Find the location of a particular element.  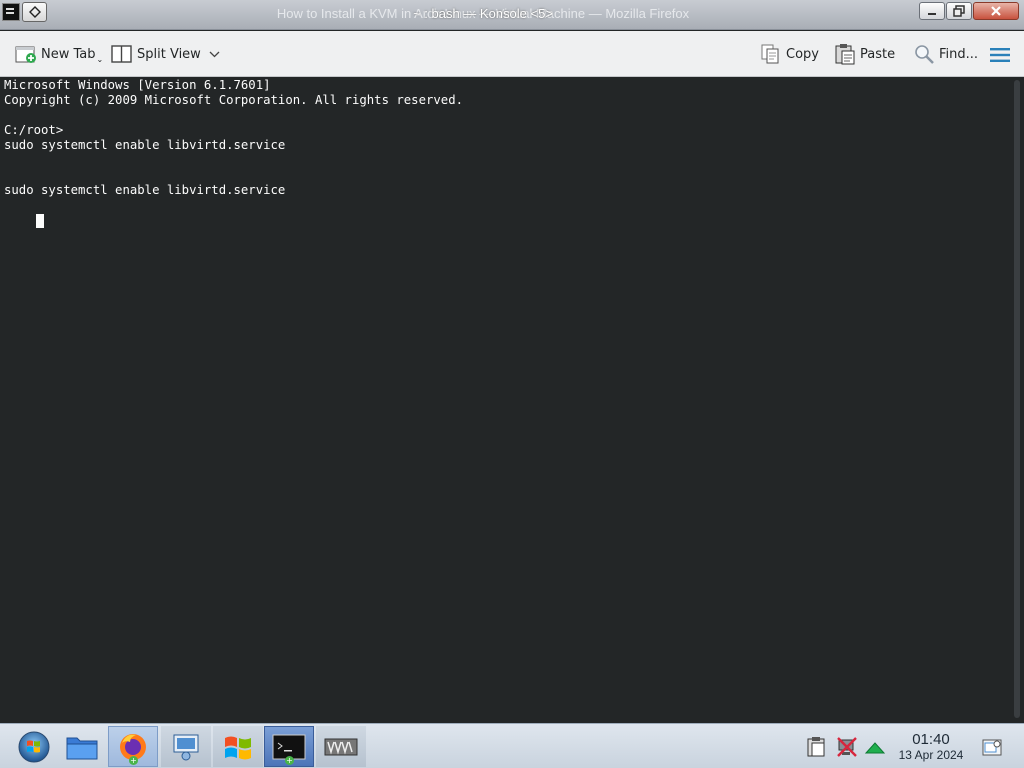

taskbar: + + 01:40 13 Apr 2024 is located at coordinates (512, 745).